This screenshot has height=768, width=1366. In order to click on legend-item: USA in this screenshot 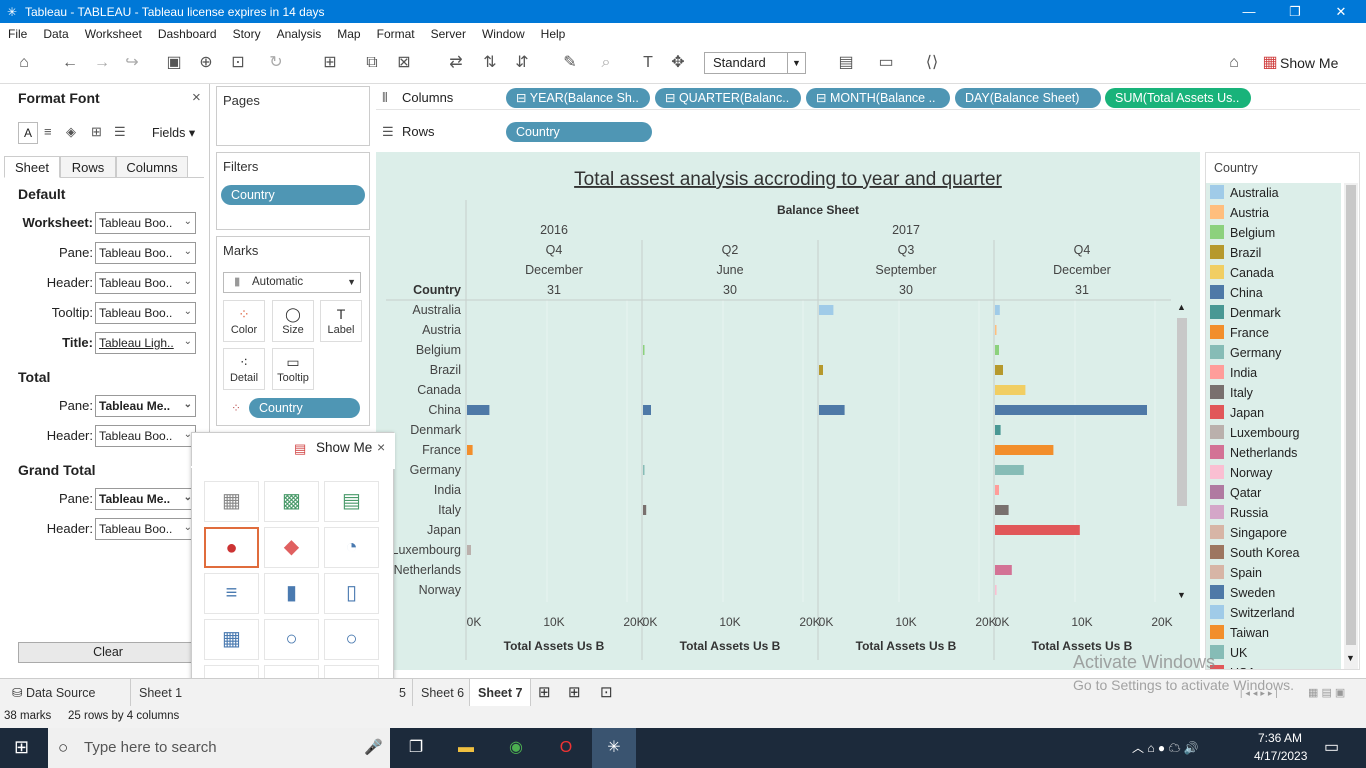, I will do `click(1275, 666)`.